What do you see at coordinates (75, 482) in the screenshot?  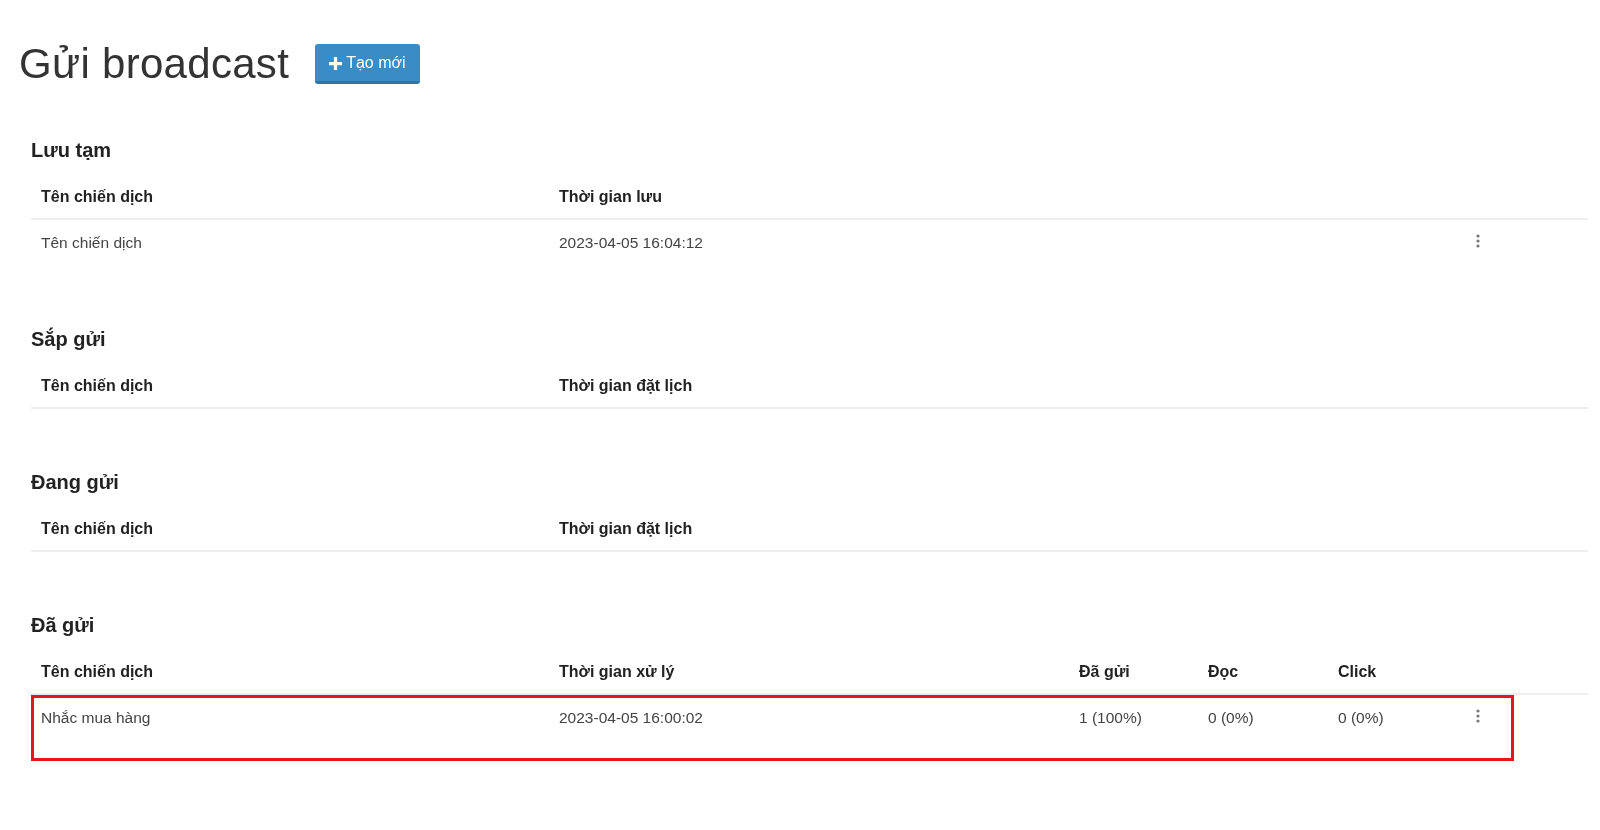 I see `section-heading: Đang gửi` at bounding box center [75, 482].